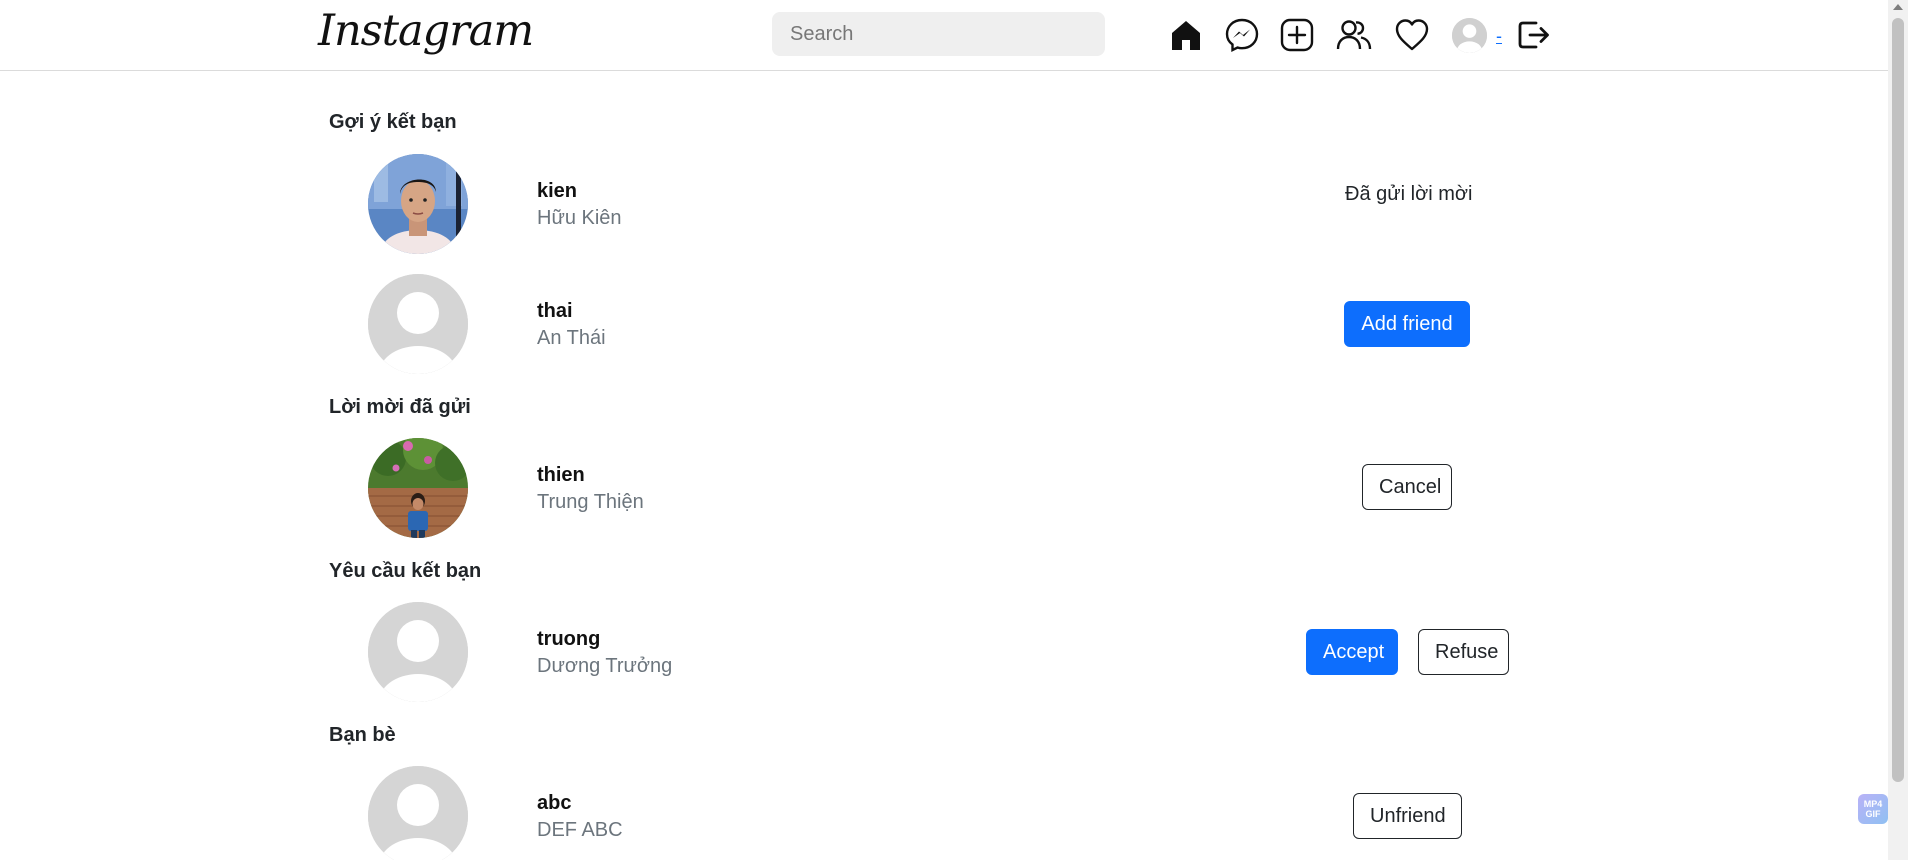  I want to click on heart-icon, so click(1412, 35).